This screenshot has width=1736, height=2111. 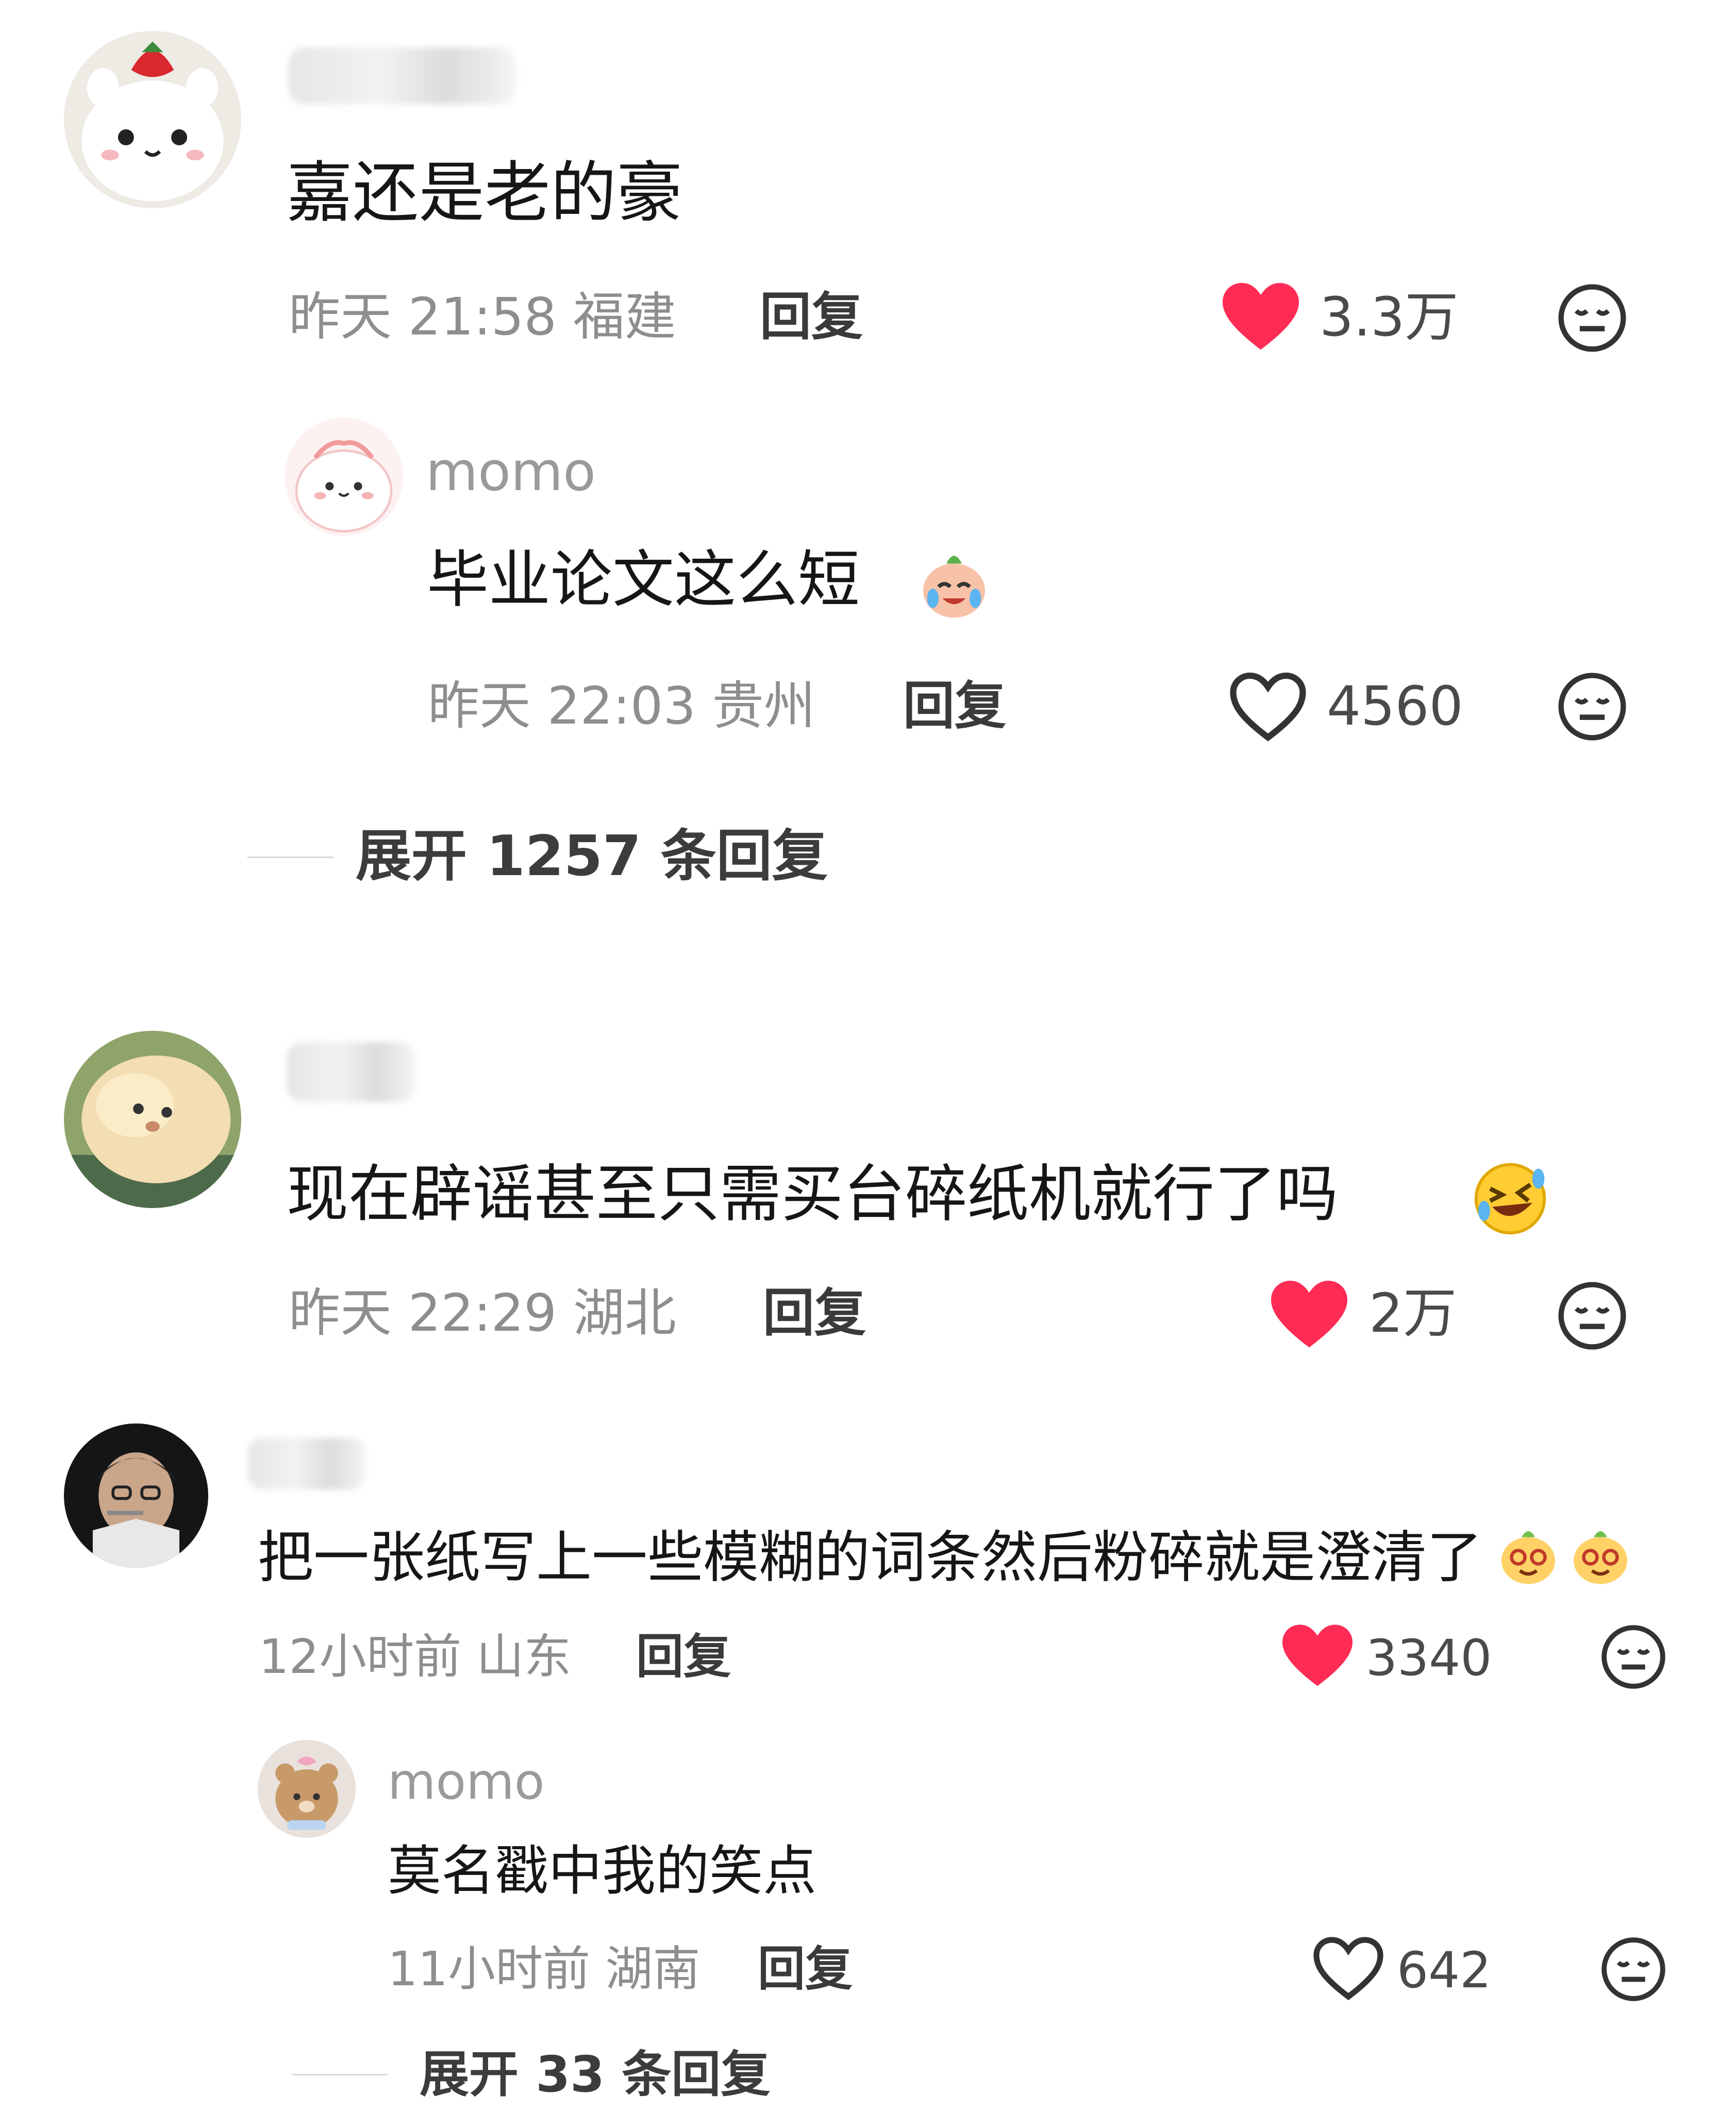 What do you see at coordinates (423, 1313) in the screenshot?
I see `time-text: 昨天 22:29` at bounding box center [423, 1313].